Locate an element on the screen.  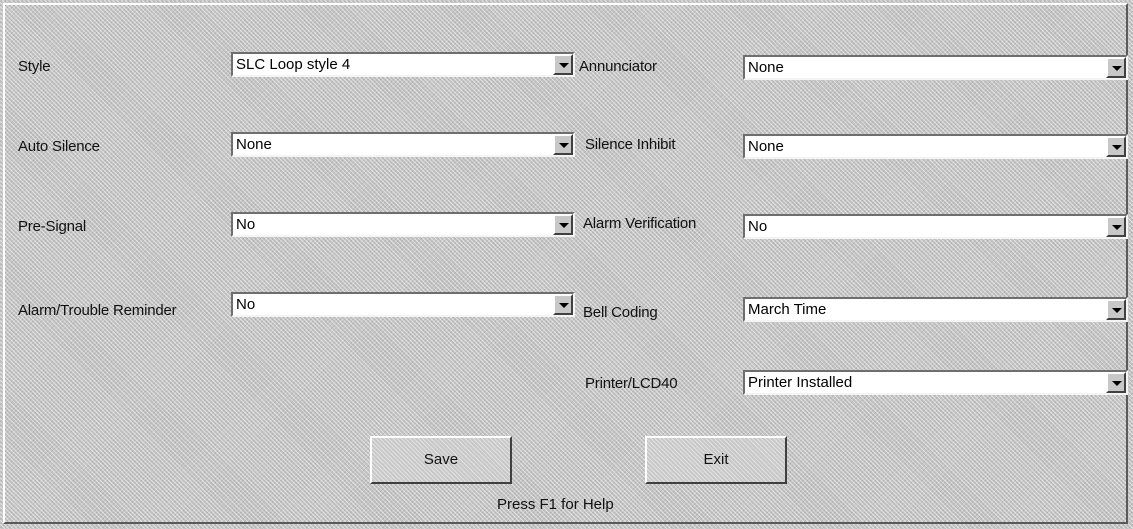
auto-silence-label: Auto Silence is located at coordinates (59, 146).